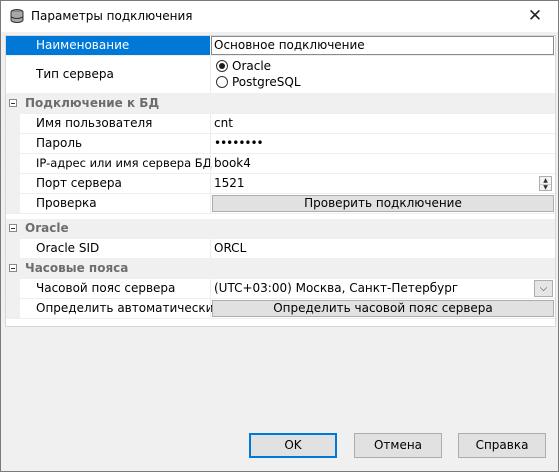  Describe the element at coordinates (545, 187) in the screenshot. I see `spin-down-icon: ▼` at that location.